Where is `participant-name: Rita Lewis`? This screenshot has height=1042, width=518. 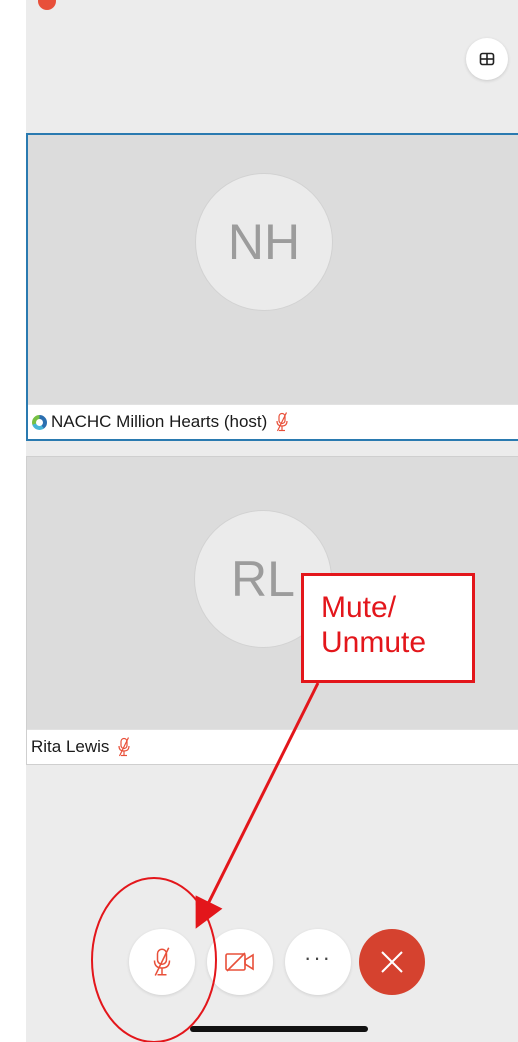
participant-name: Rita Lewis is located at coordinates (70, 746).